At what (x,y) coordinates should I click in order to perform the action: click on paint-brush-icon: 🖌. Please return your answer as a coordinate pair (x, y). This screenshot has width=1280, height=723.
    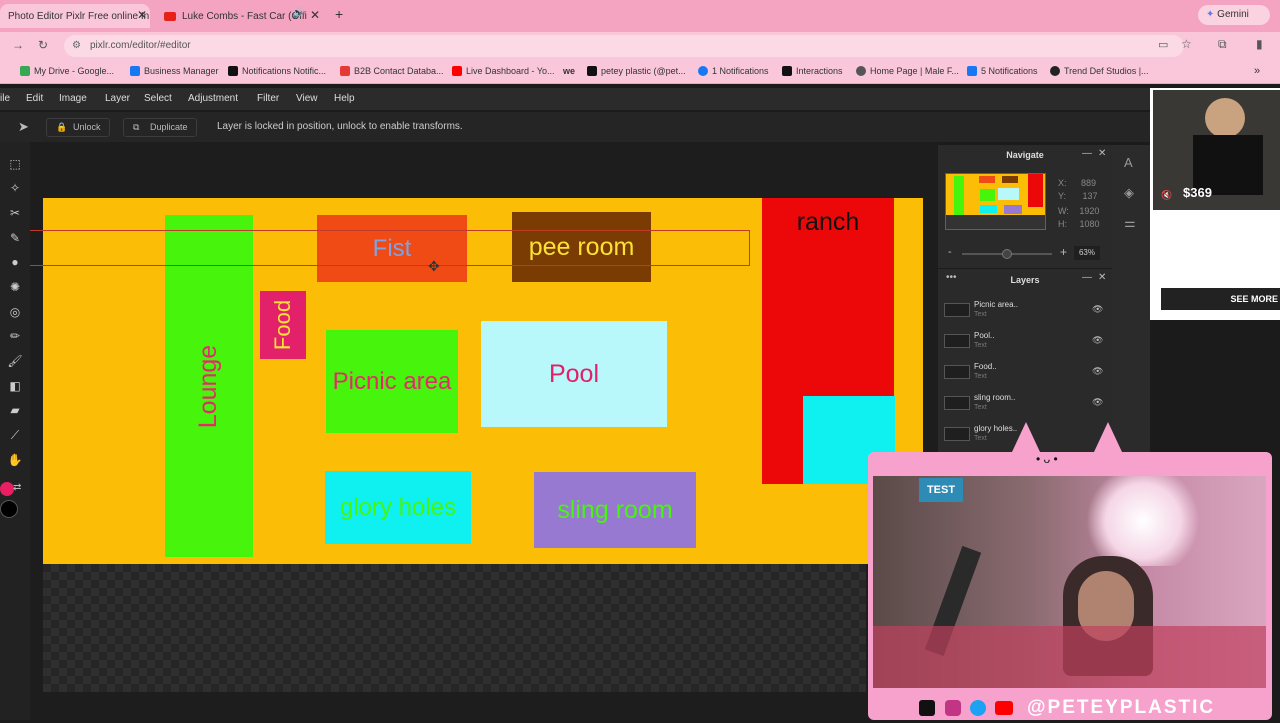
    Looking at the image, I should click on (15, 361).